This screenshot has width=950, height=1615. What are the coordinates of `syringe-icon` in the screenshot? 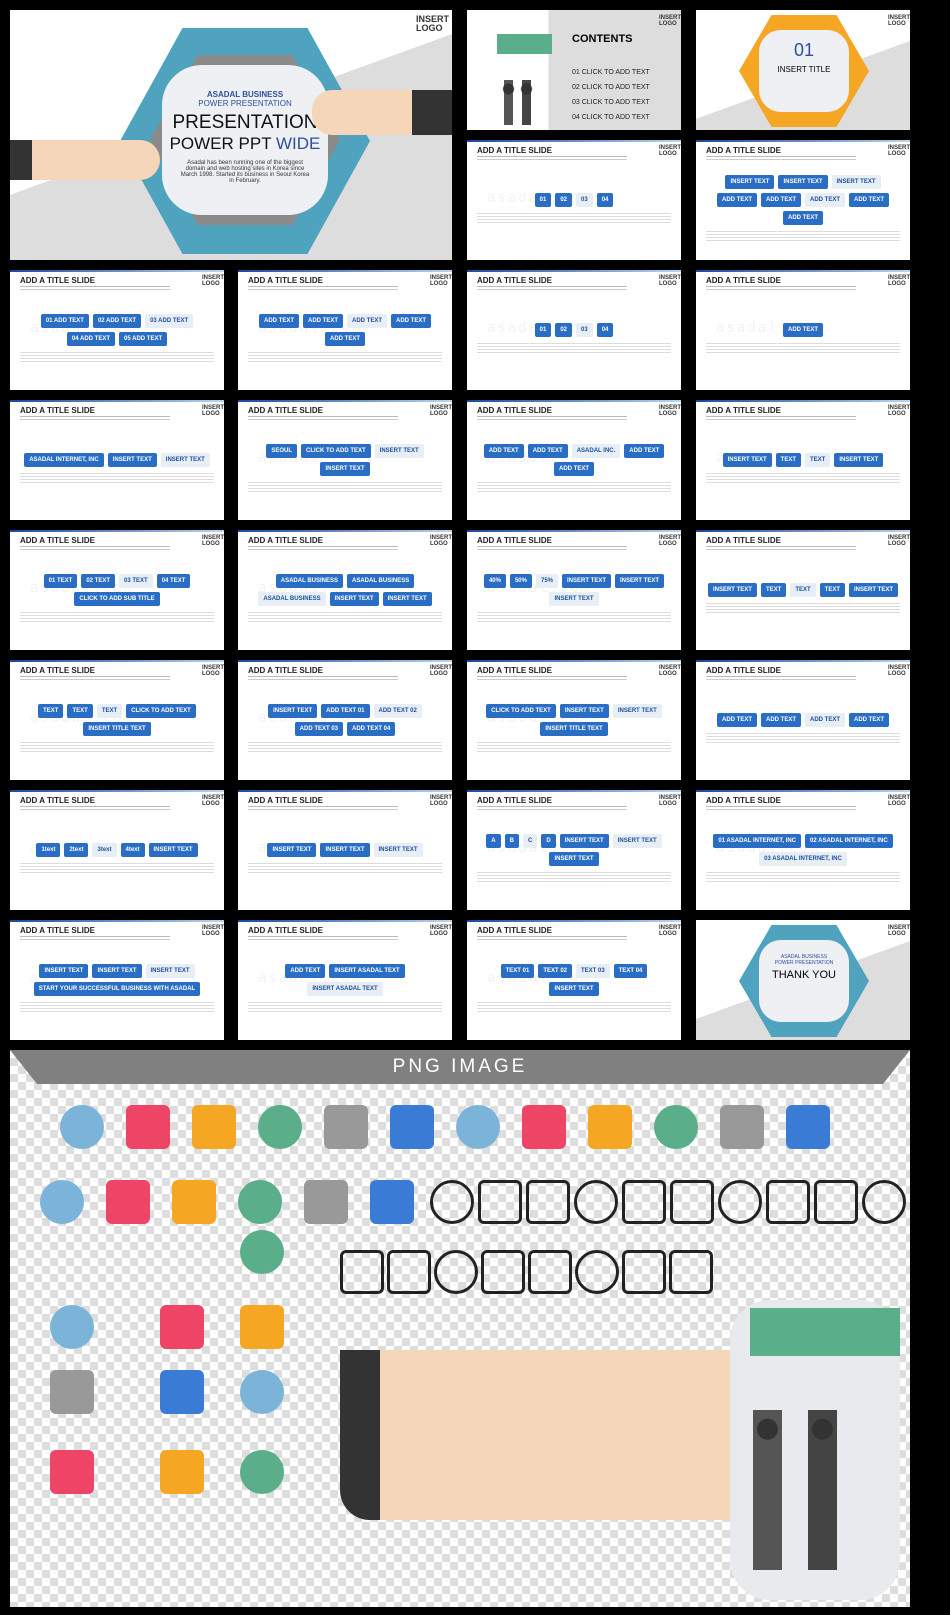 It's located at (676, 1127).